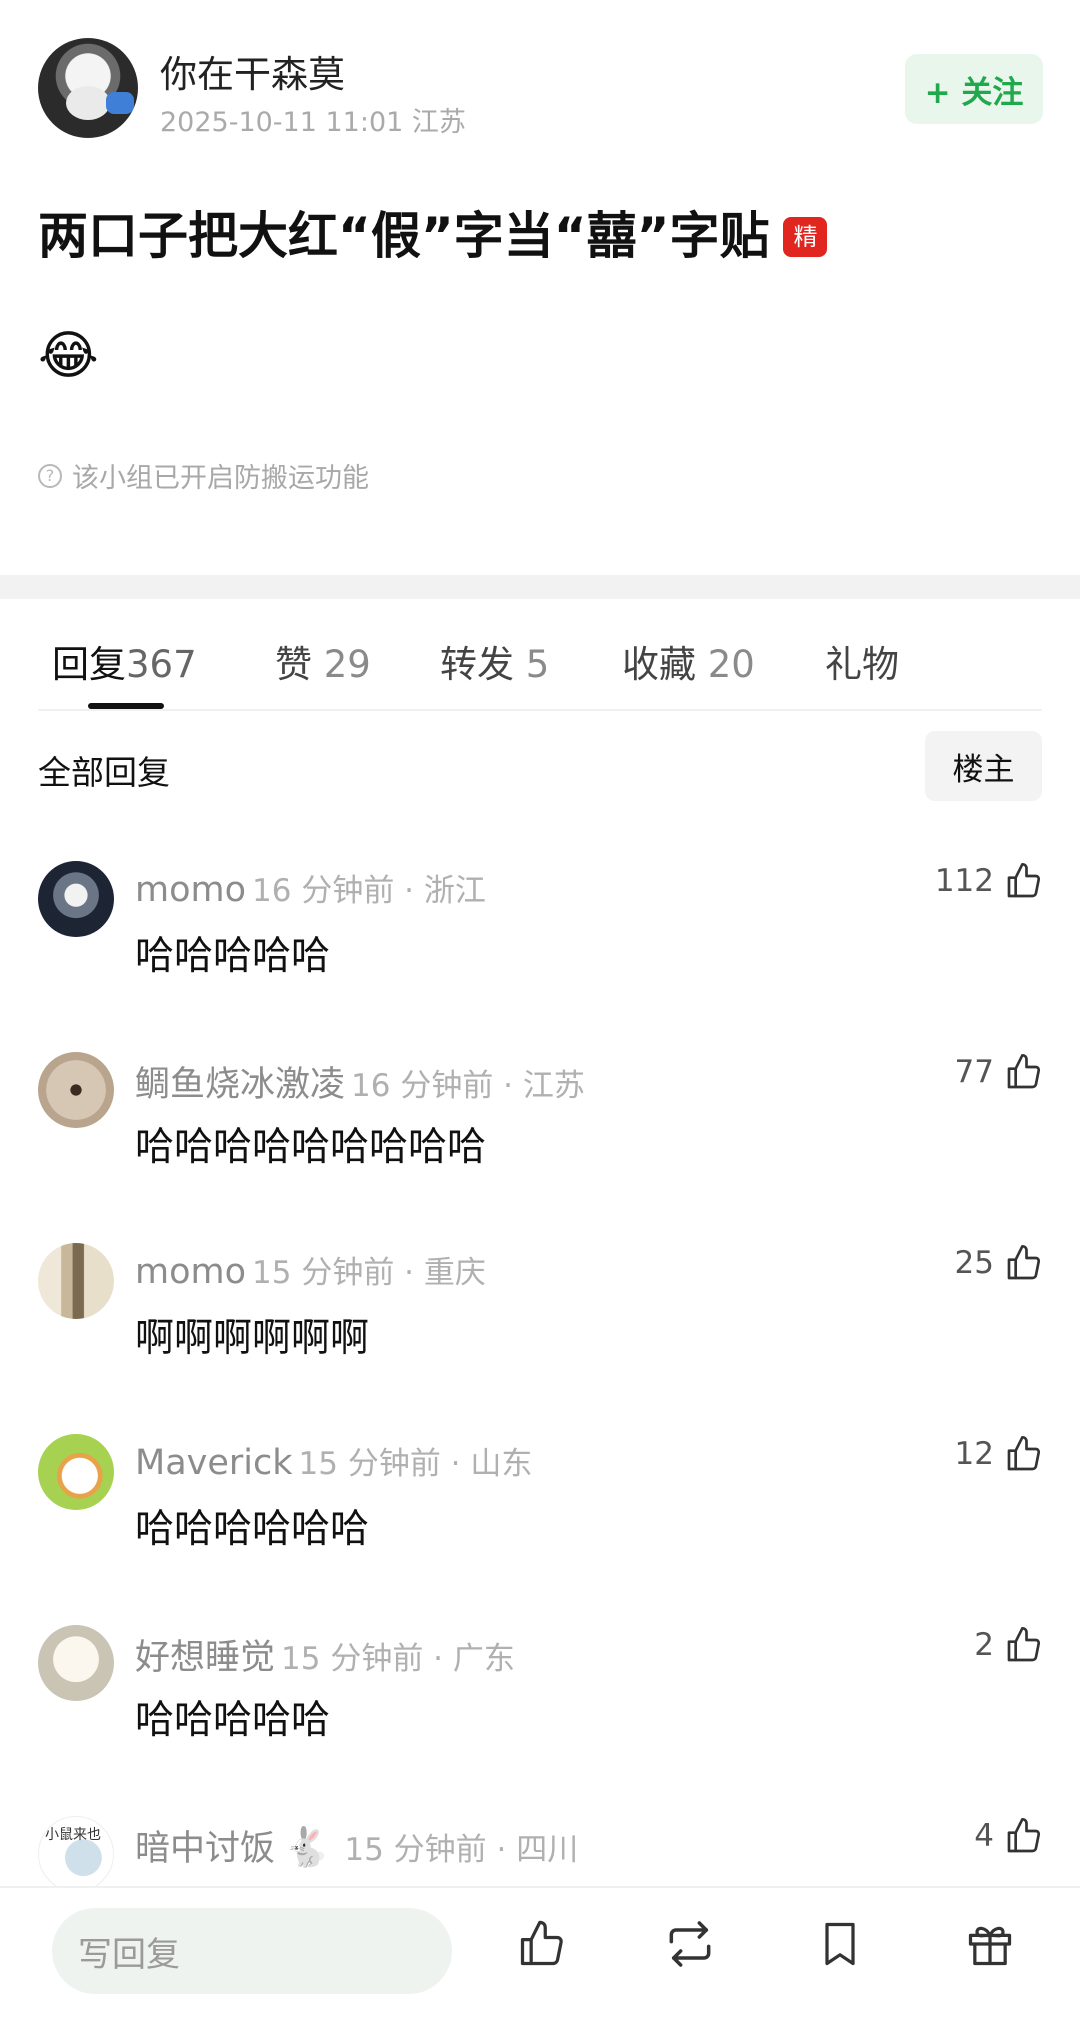  What do you see at coordinates (313, 122) in the screenshot?
I see `post-meta: 2025-10-11 11:01 江苏` at bounding box center [313, 122].